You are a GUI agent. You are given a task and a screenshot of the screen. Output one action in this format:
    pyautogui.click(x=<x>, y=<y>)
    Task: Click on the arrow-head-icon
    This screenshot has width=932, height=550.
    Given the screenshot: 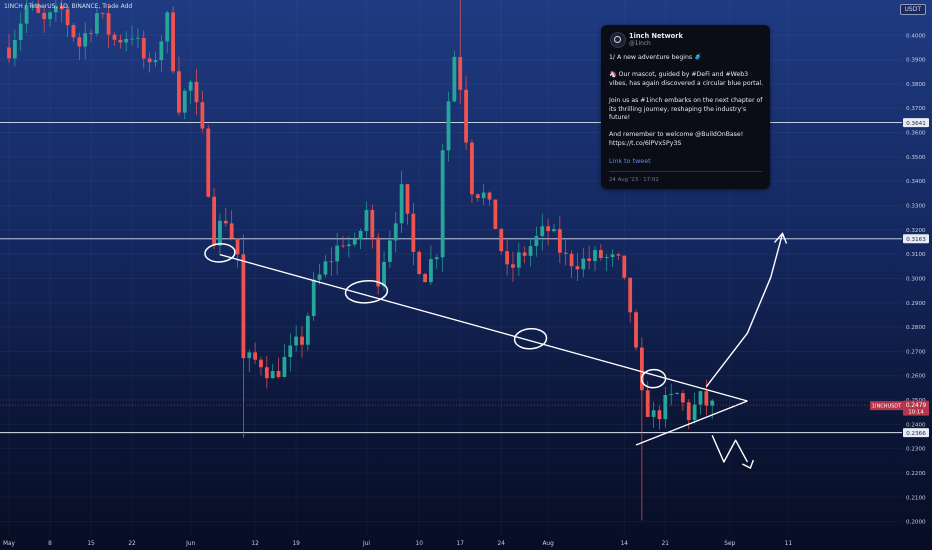 What is the action you would take?
    pyautogui.click(x=748, y=464)
    